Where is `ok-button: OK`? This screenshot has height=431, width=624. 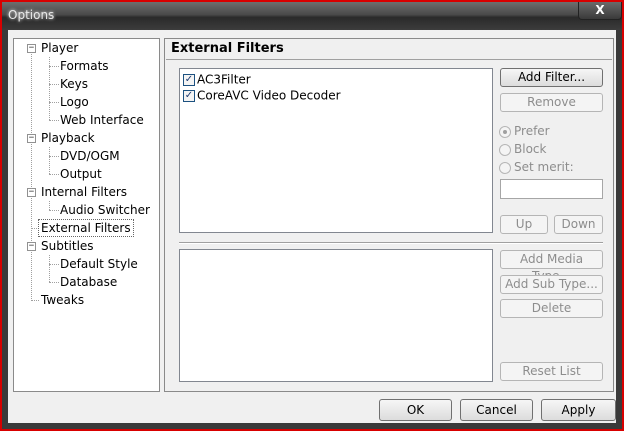
ok-button: OK is located at coordinates (415, 410).